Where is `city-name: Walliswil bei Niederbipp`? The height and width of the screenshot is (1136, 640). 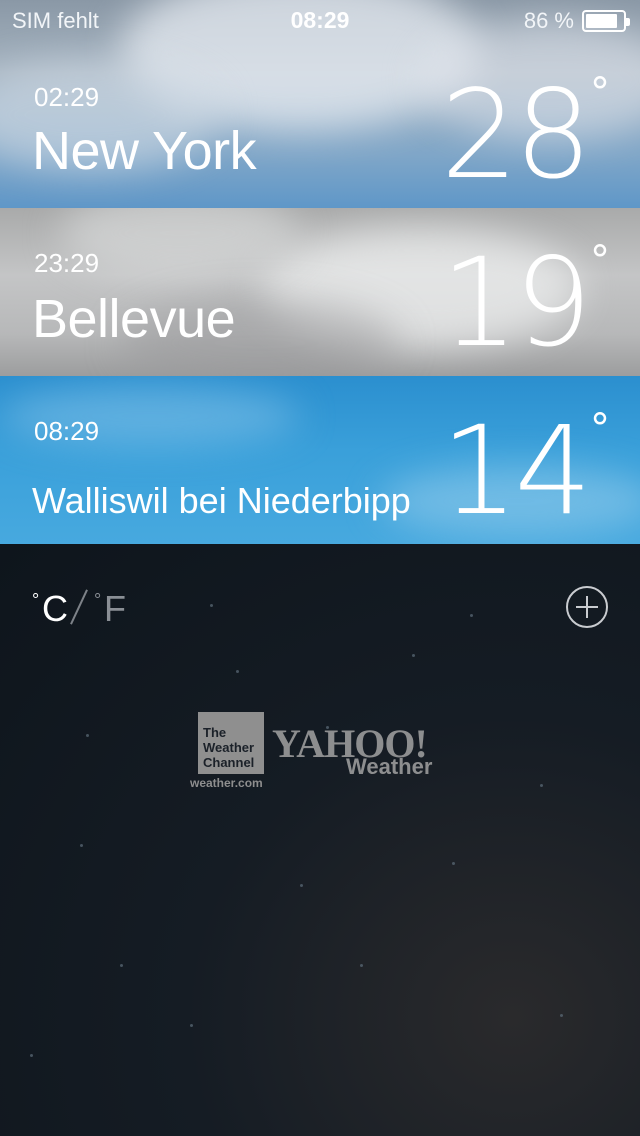
city-name: Walliswil bei Niederbipp is located at coordinates (221, 500).